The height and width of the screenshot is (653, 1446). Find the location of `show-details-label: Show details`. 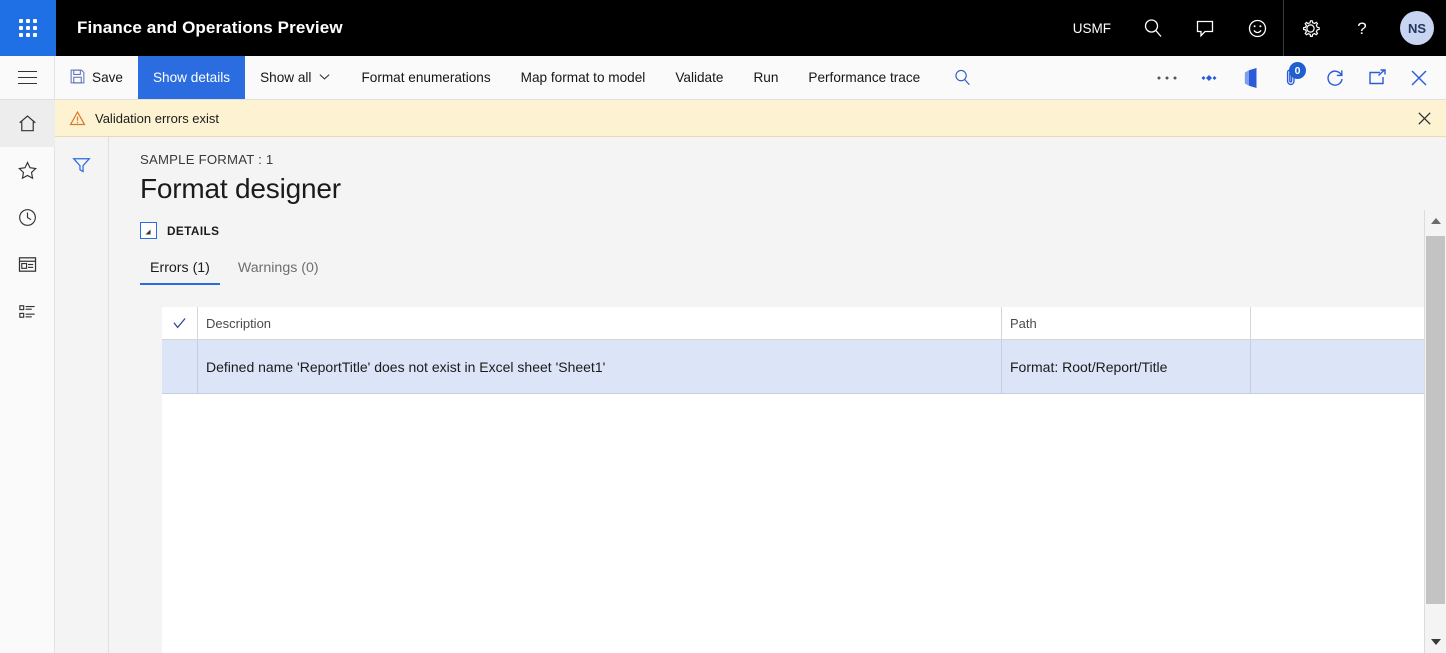

show-details-label: Show details is located at coordinates (191, 77).